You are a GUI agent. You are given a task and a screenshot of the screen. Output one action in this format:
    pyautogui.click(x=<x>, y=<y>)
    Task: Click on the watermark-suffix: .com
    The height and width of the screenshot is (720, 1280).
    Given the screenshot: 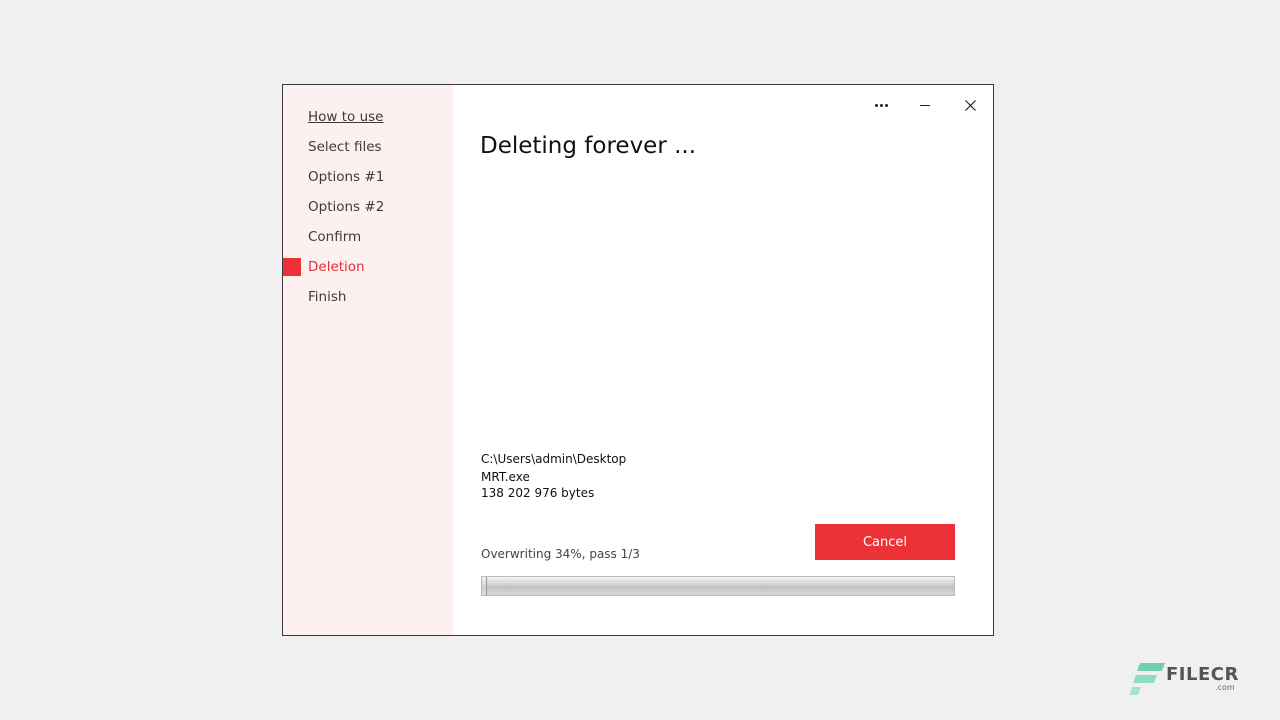 What is the action you would take?
    pyautogui.click(x=1225, y=687)
    